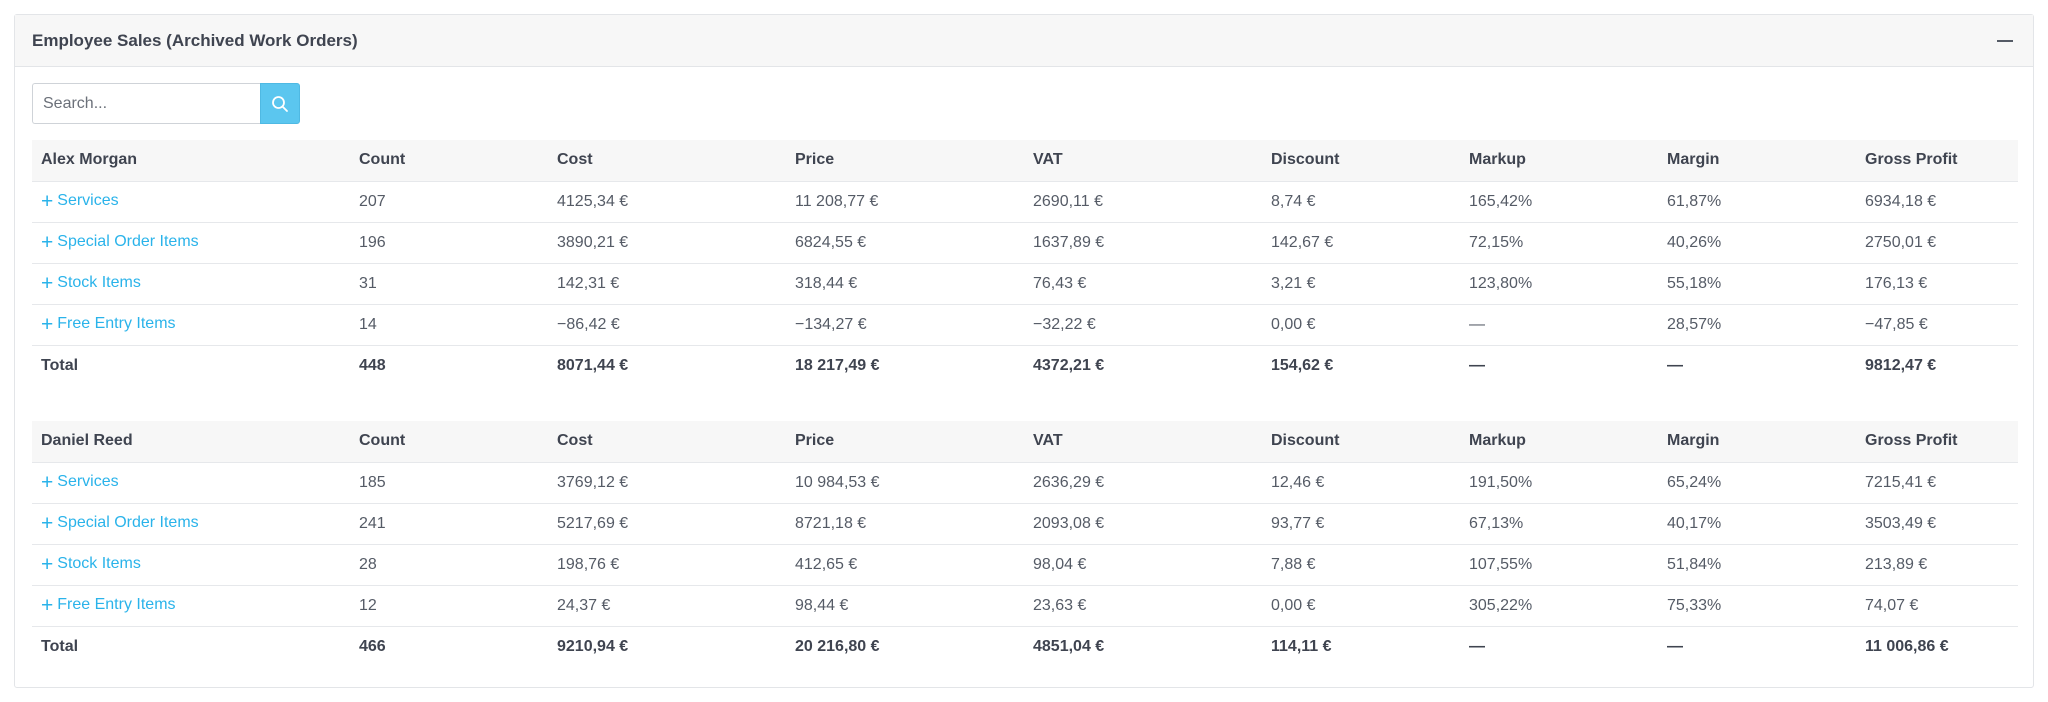 The width and height of the screenshot is (2048, 702). I want to click on cost-cell: 4125,34 €, so click(667, 202).